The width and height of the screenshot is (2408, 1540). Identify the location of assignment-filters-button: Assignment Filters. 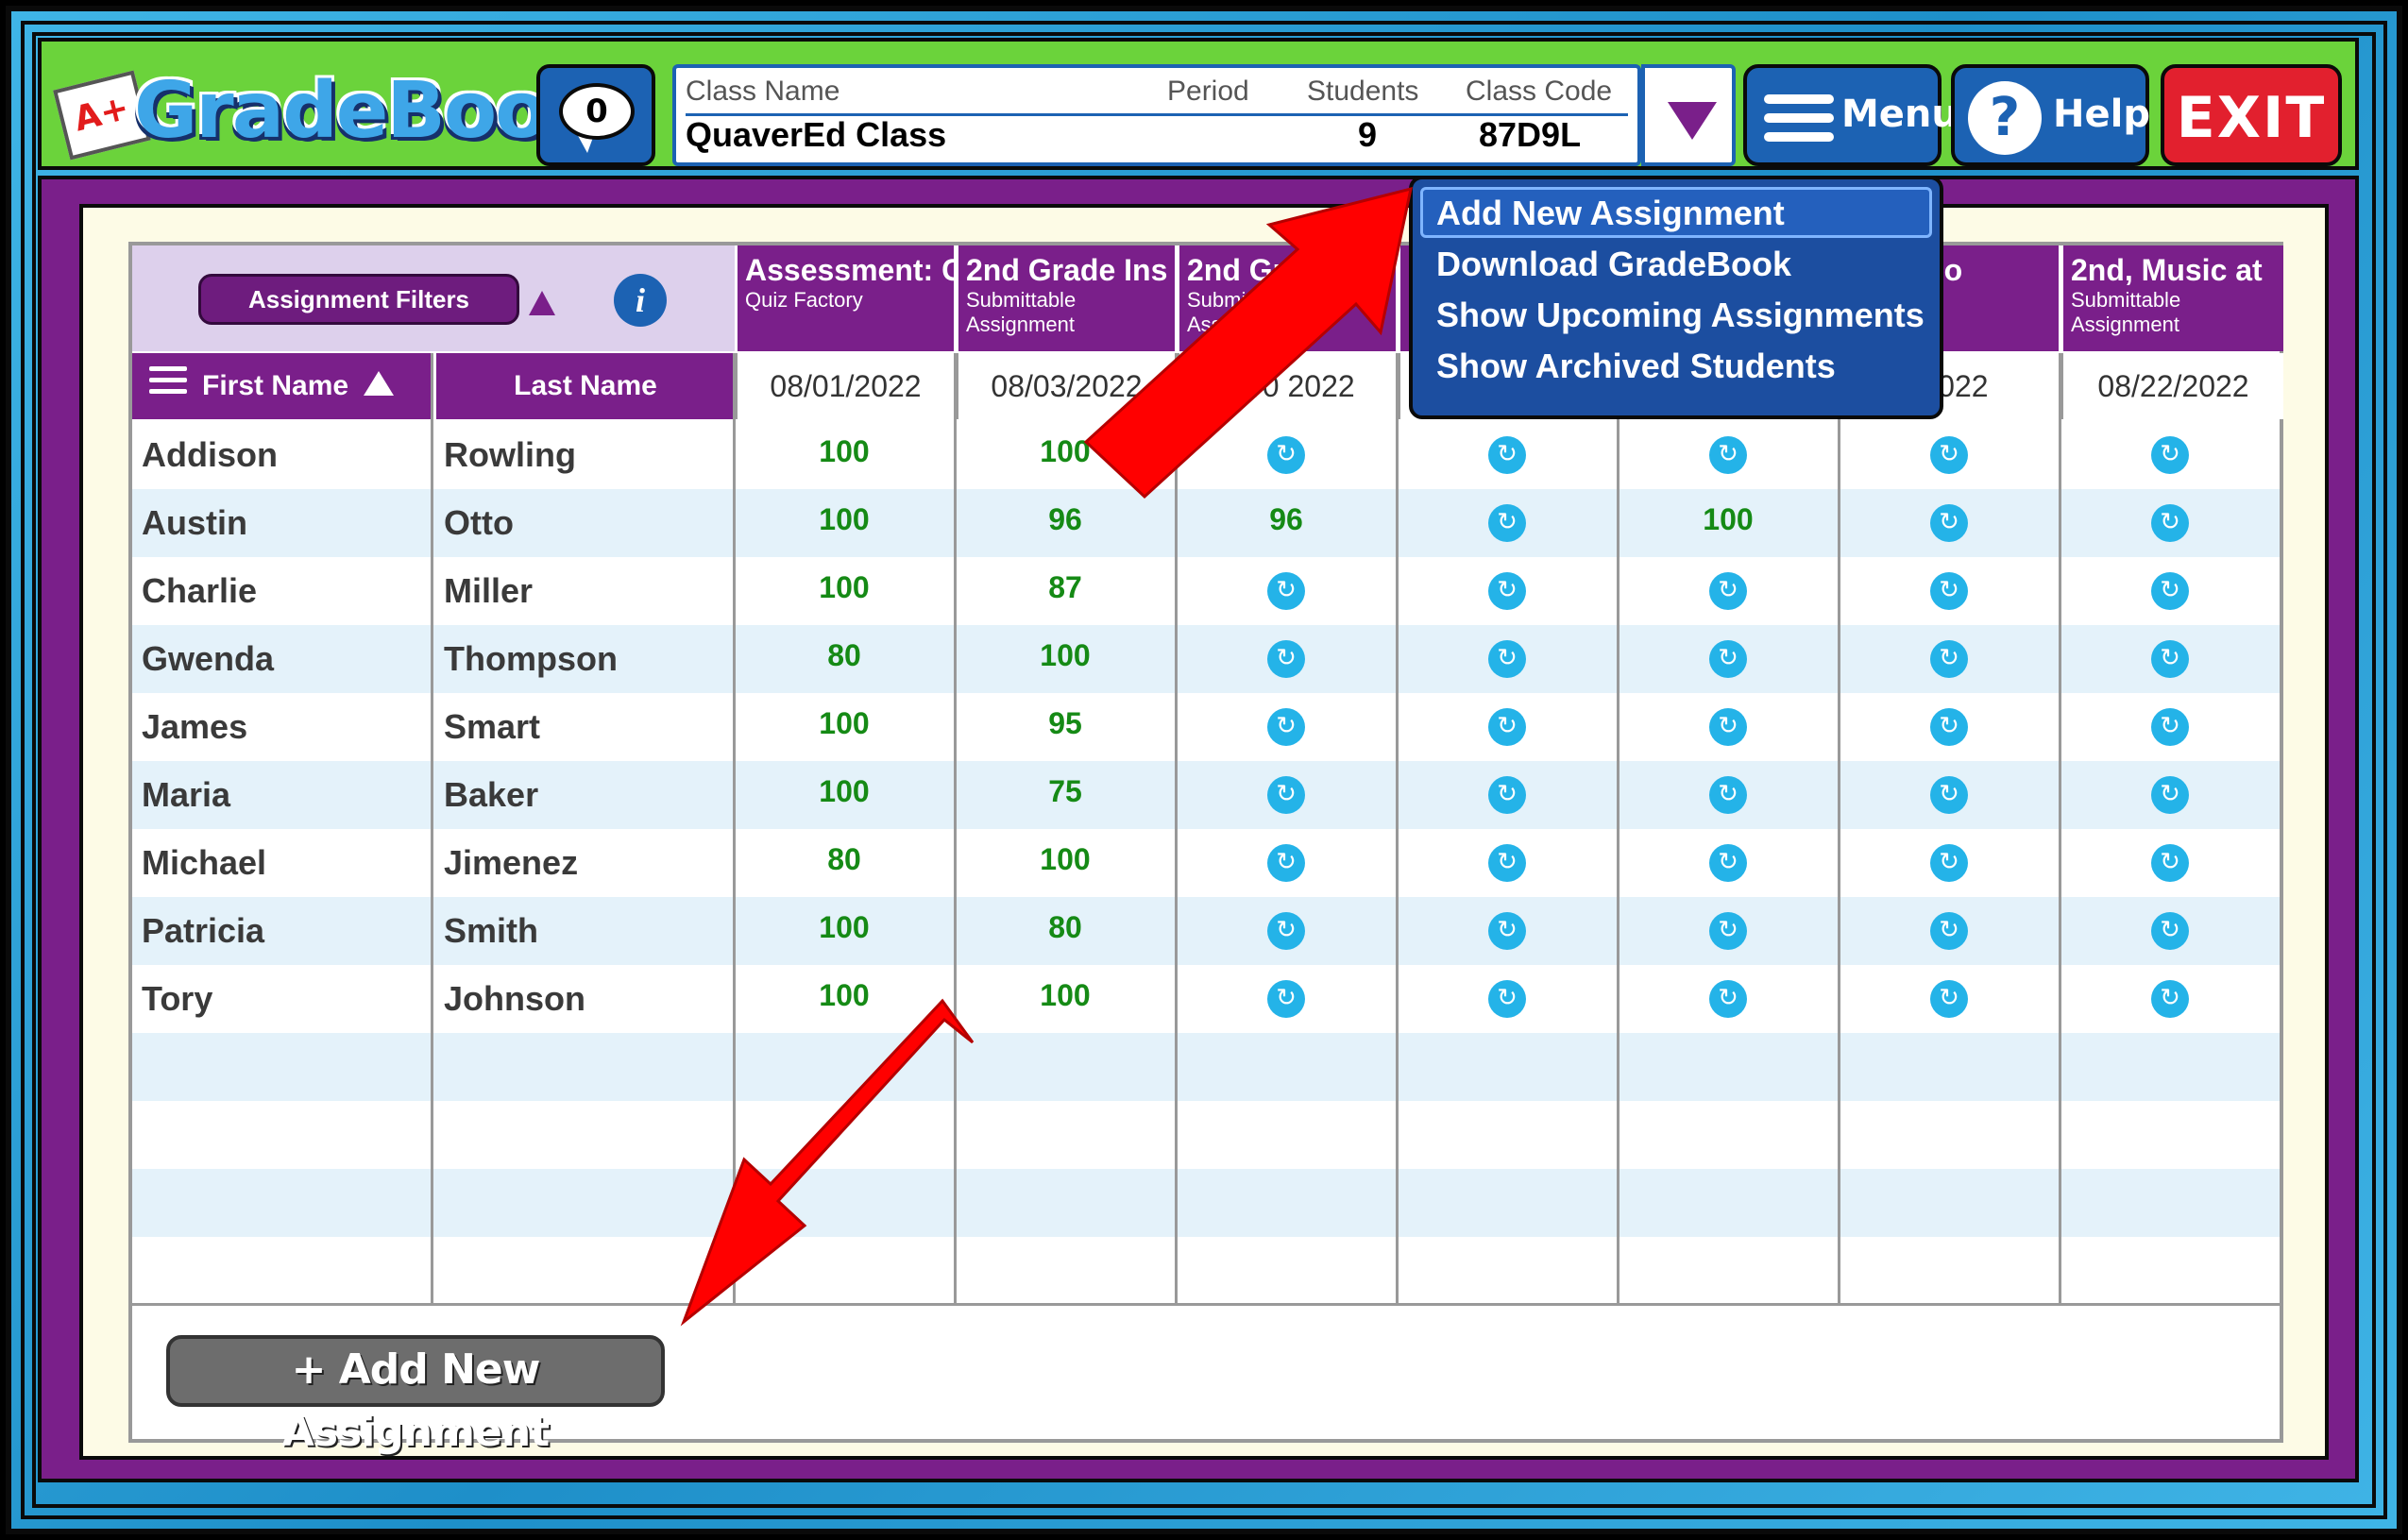
(358, 299).